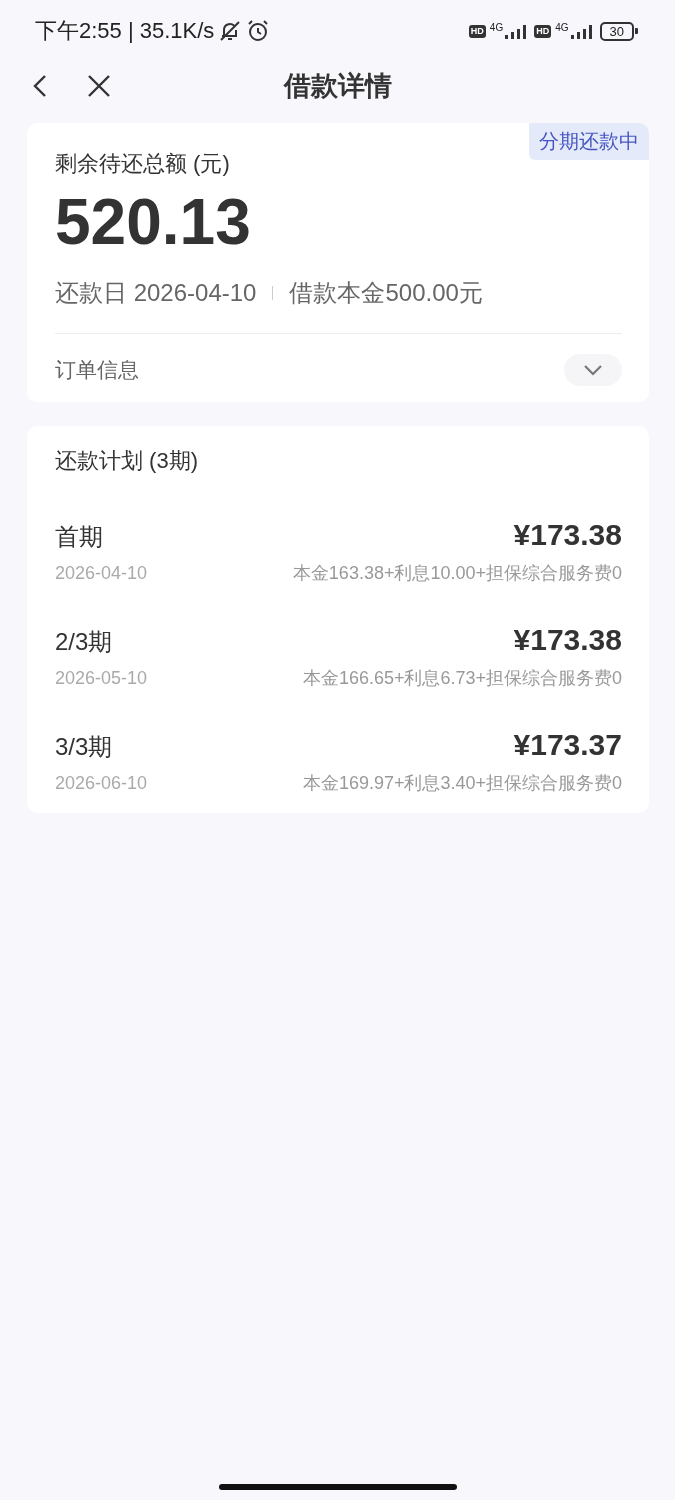 This screenshot has width=675, height=1500. What do you see at coordinates (79, 537) in the screenshot?
I see `installment-name: 首期` at bounding box center [79, 537].